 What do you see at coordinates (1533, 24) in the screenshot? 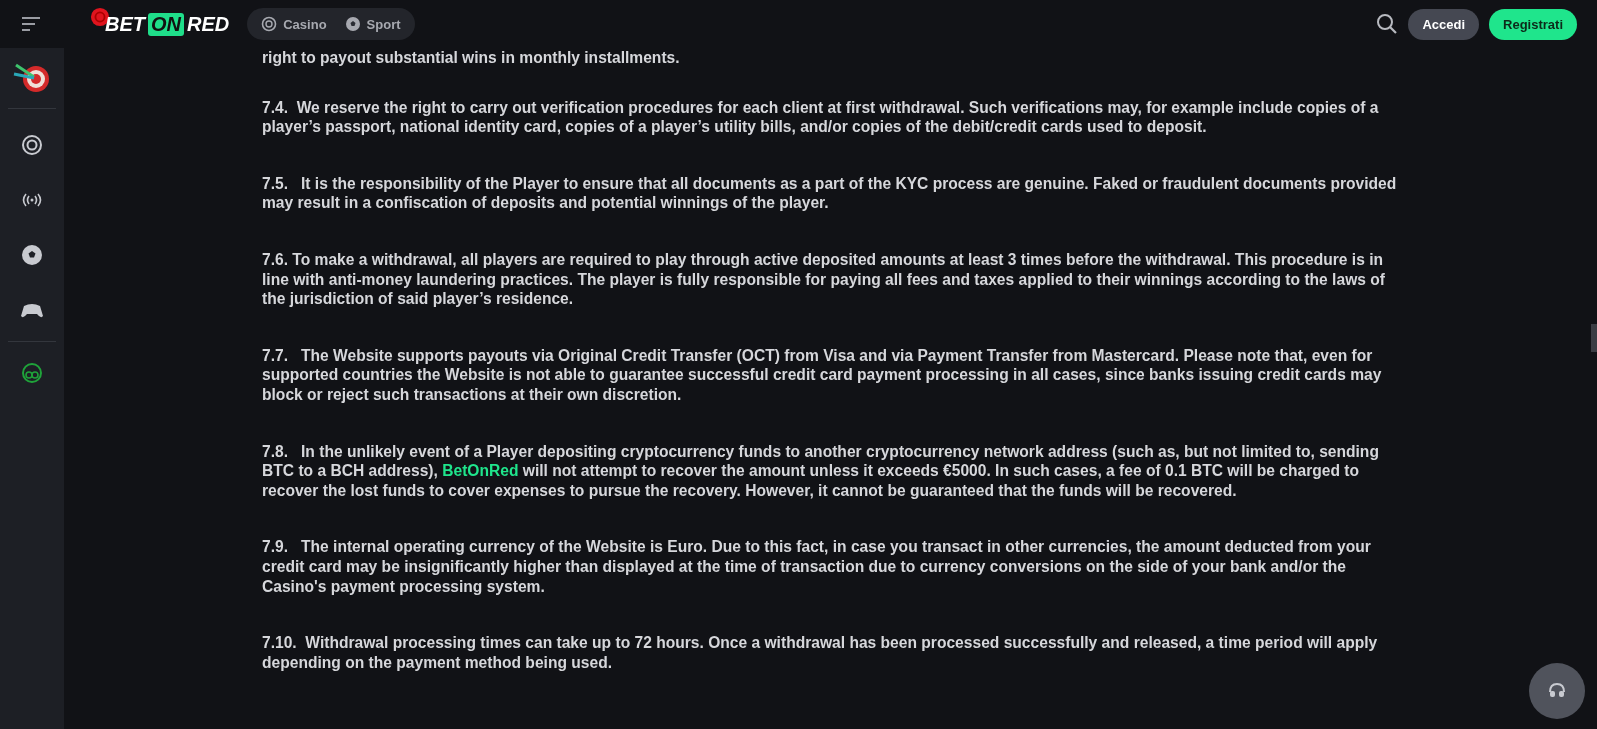
I see `register-button: Registrati` at bounding box center [1533, 24].